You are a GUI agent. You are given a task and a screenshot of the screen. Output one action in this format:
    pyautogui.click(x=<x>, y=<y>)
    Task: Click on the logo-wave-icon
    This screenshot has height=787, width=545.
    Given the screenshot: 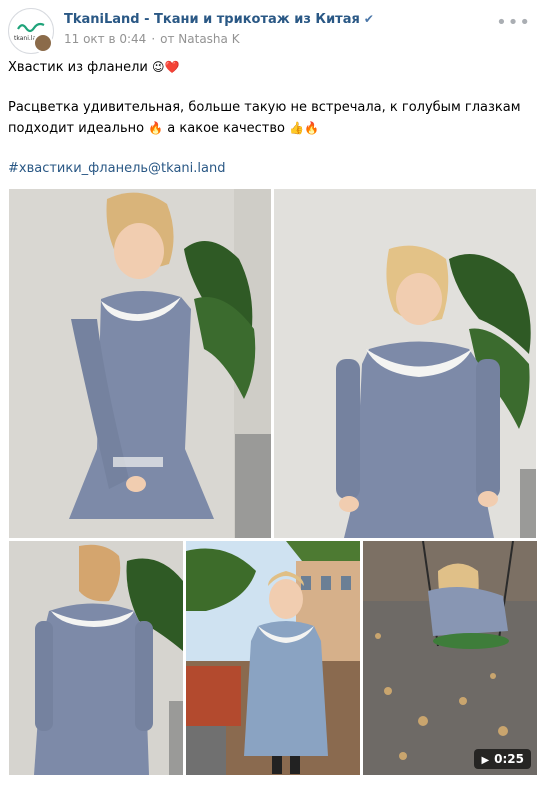 What is the action you would take?
    pyautogui.click(x=31, y=27)
    